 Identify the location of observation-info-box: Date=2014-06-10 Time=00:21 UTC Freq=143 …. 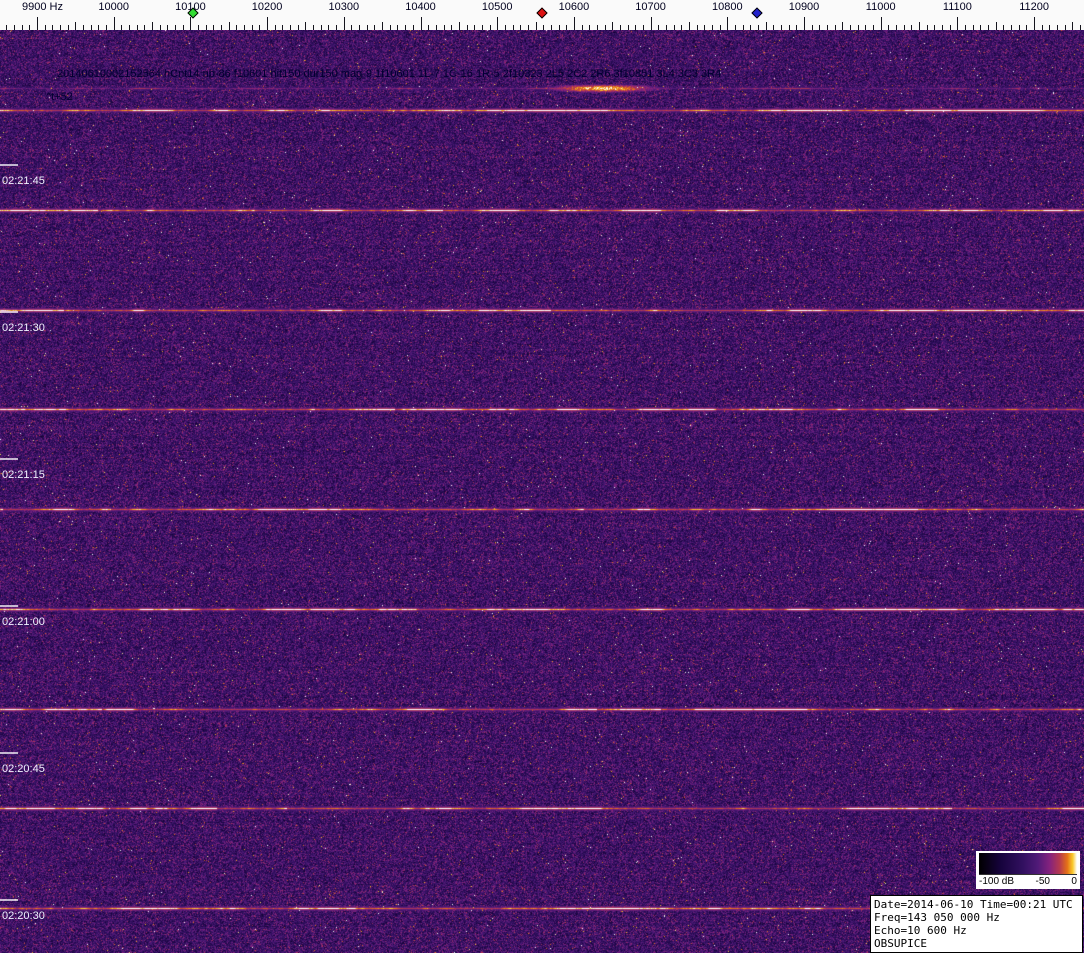
(976, 924).